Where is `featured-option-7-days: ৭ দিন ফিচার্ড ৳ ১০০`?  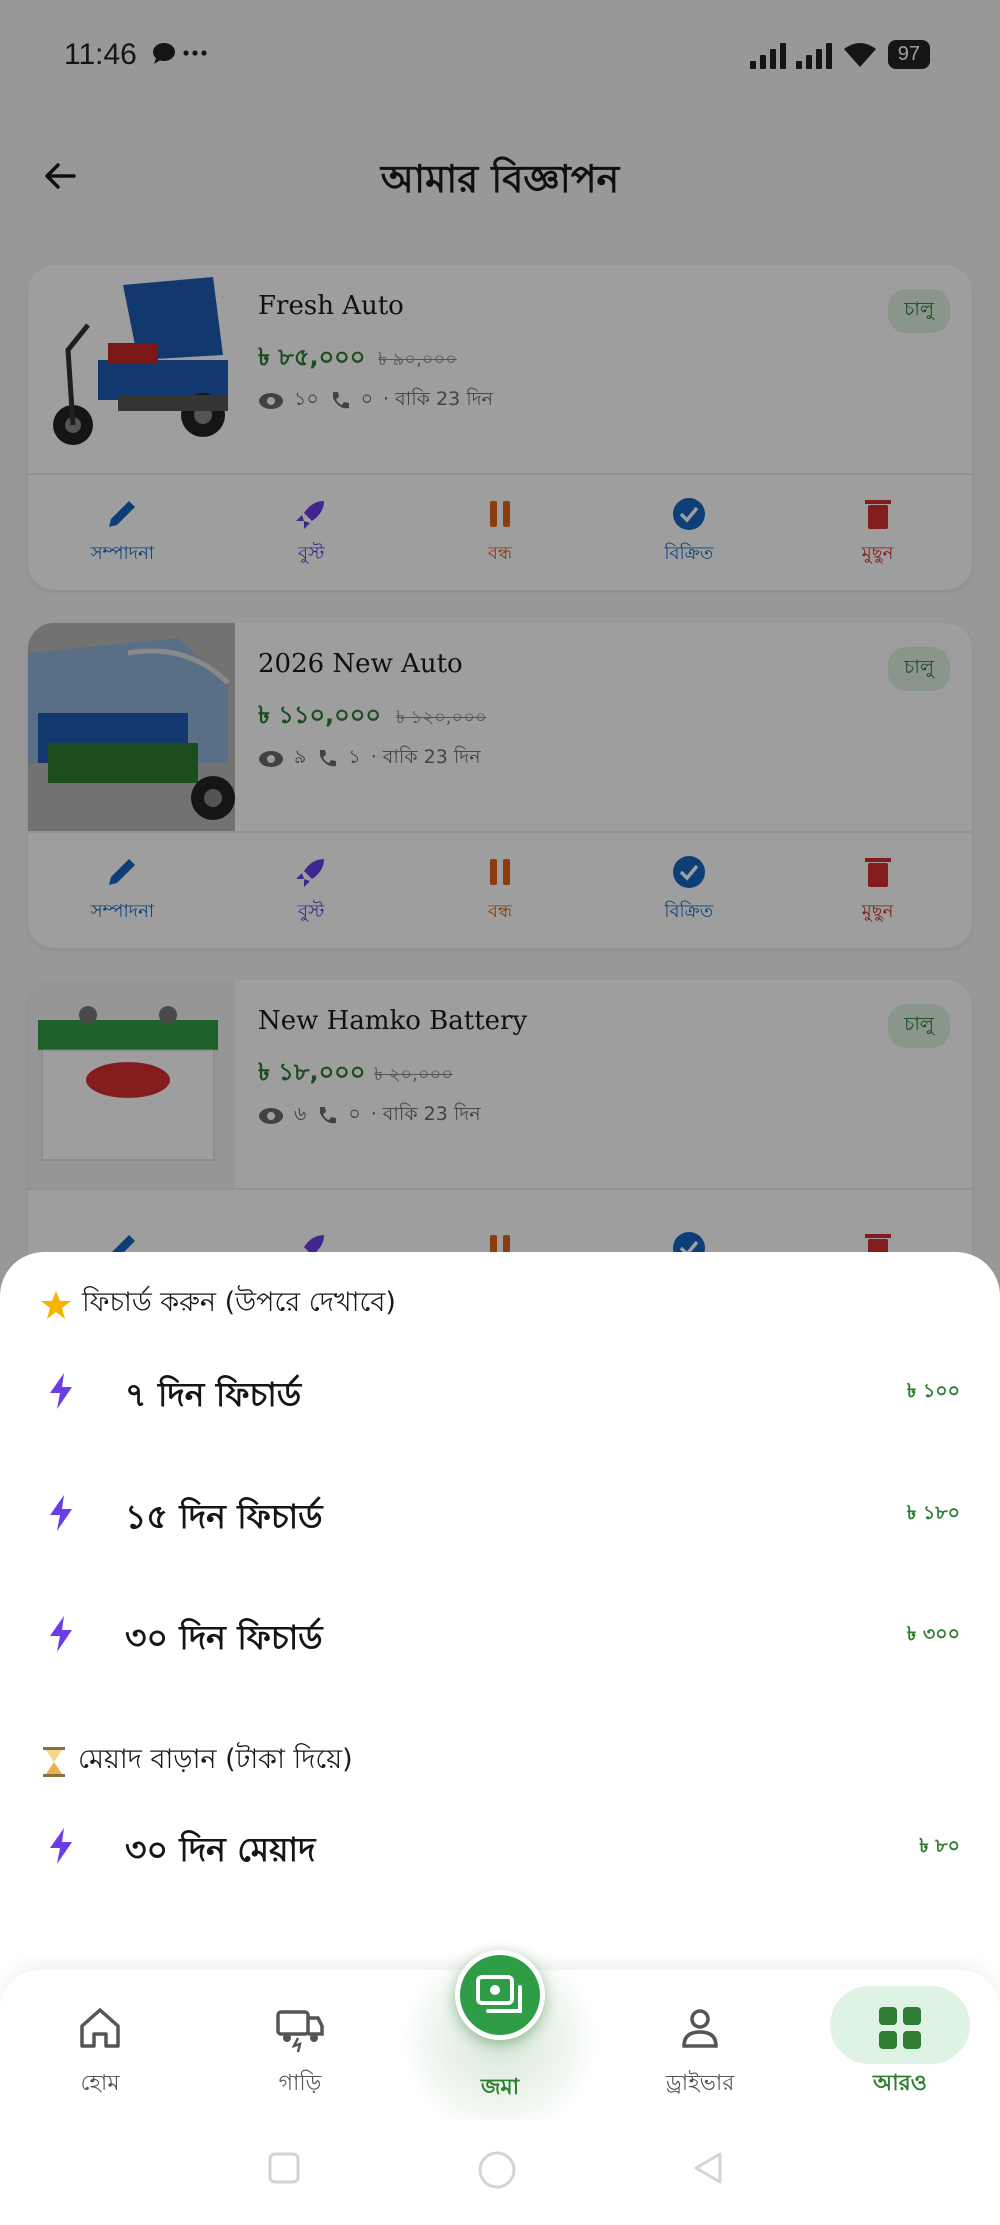
featured-option-7-days: ৭ দিন ফিচার্ড ৳ ১০০ is located at coordinates (500, 1390).